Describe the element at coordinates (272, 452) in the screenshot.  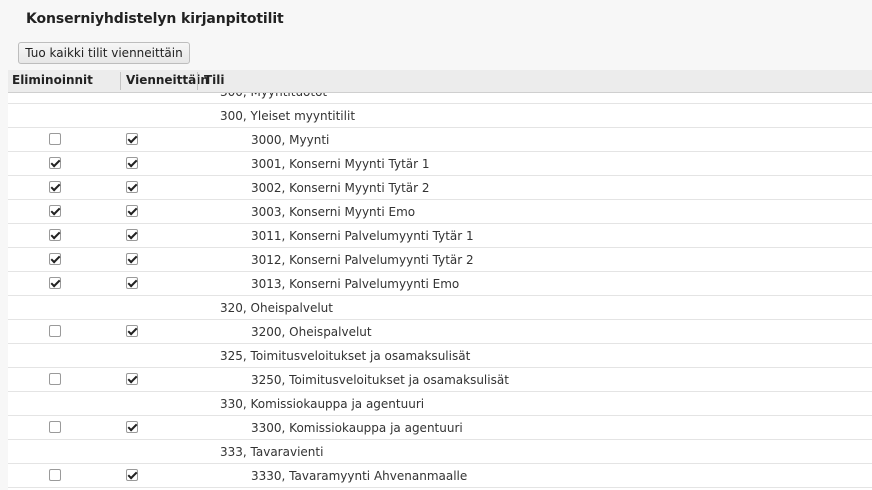
I see `group-label: 333, Tavaravienti` at that location.